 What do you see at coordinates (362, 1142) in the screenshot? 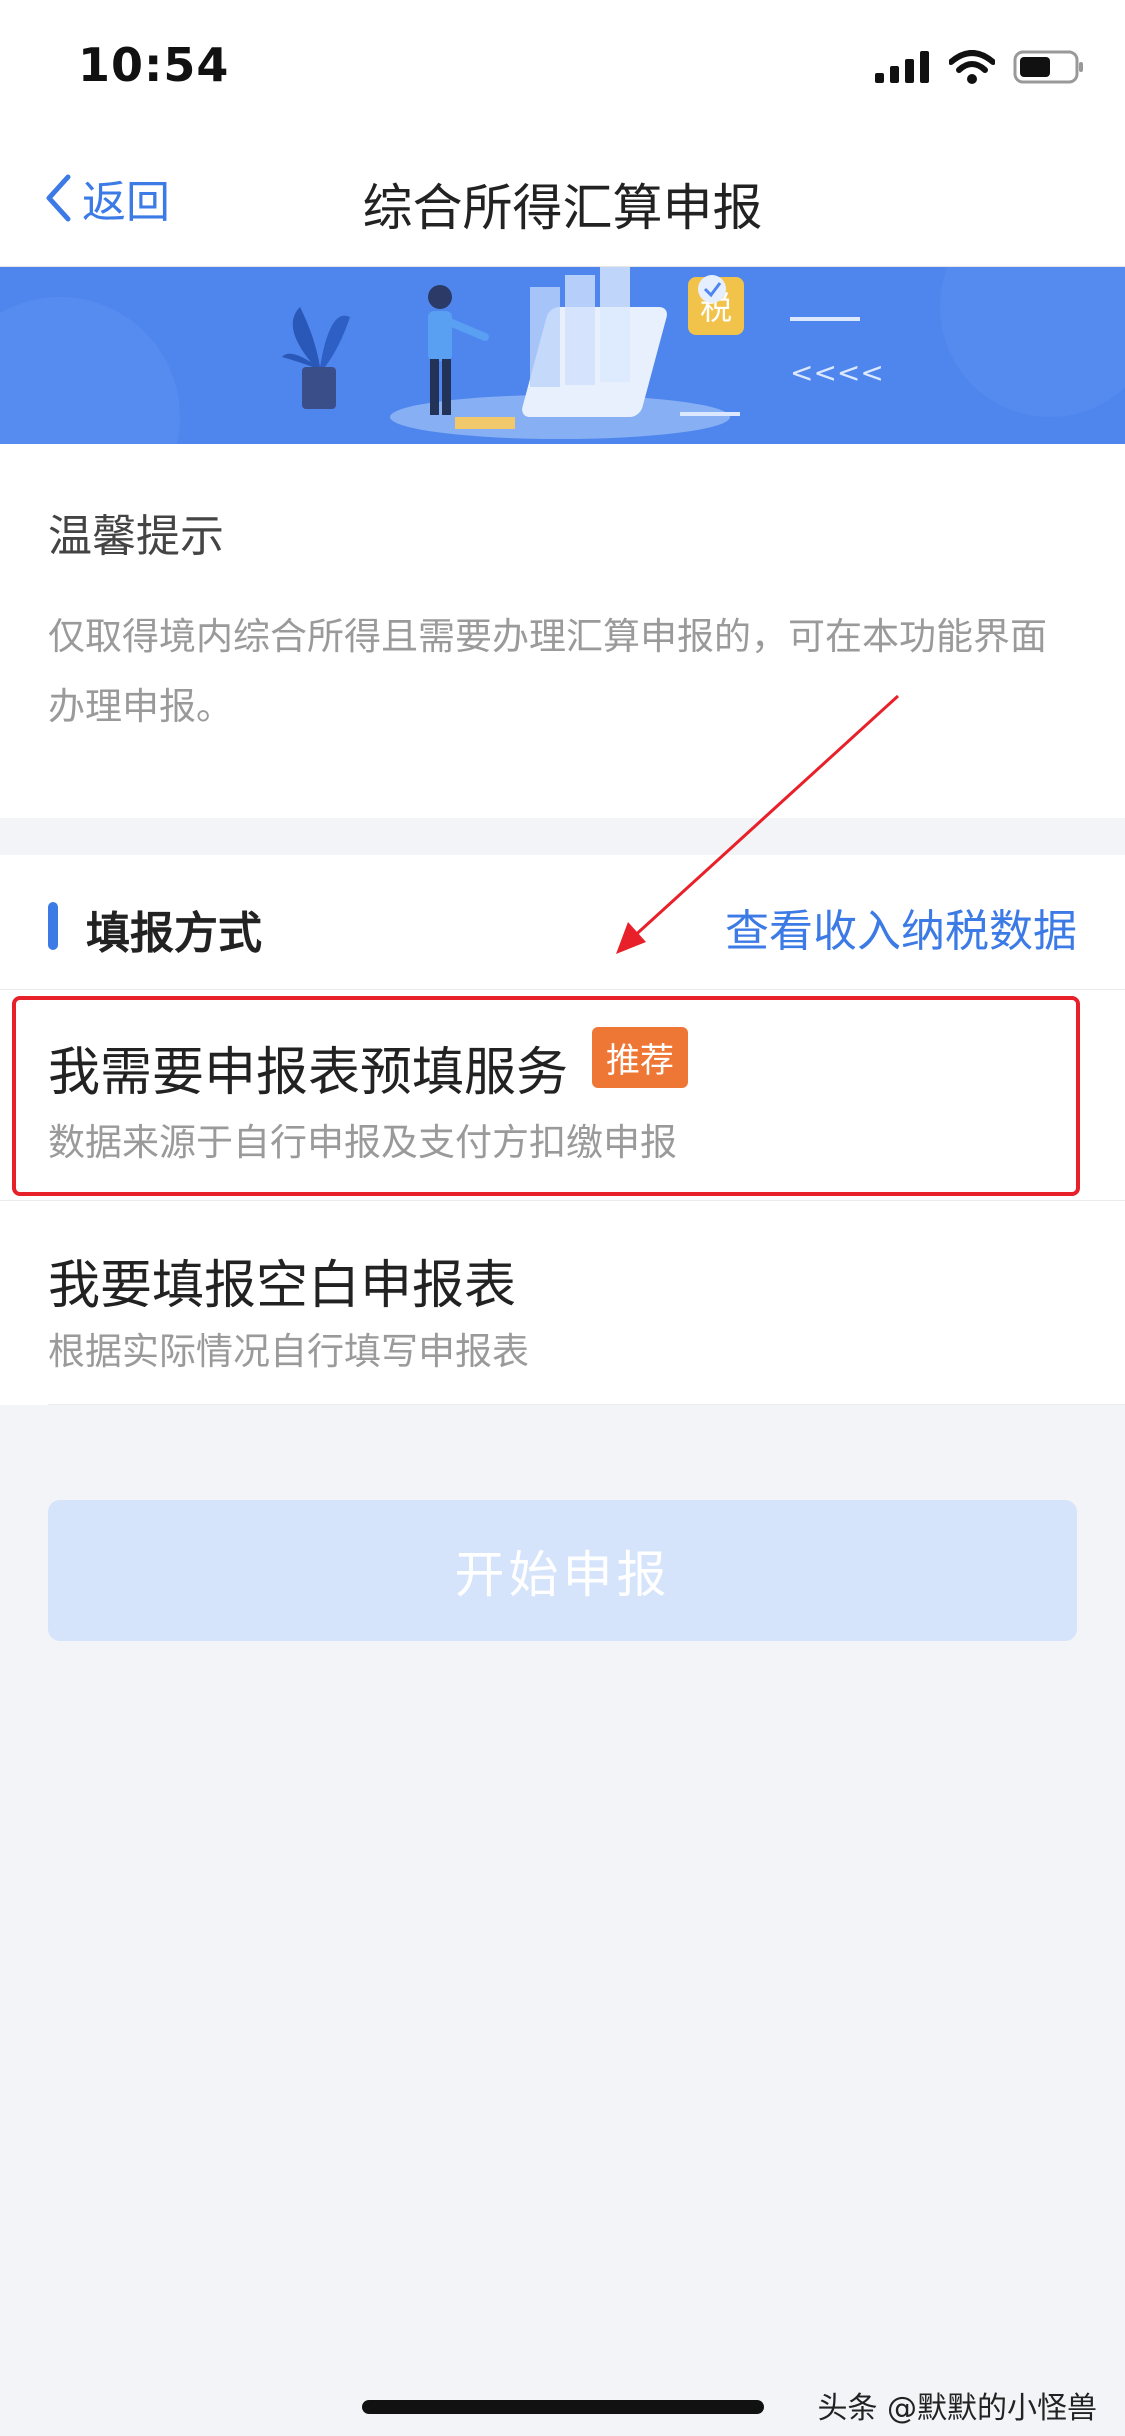
I see `option-subtitle: 数据来源于自行申报及支付方扣缴申报` at bounding box center [362, 1142].